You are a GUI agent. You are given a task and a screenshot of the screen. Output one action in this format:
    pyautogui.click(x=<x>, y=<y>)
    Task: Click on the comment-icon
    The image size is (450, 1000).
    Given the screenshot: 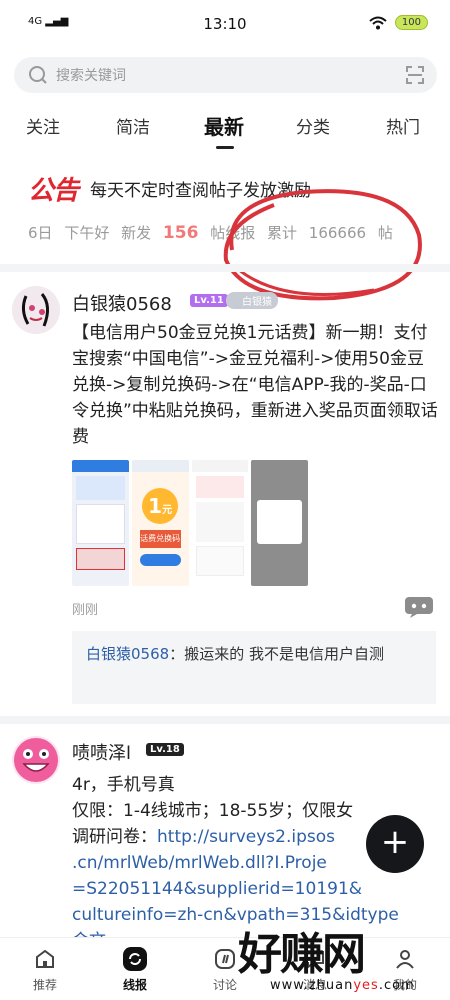 What is the action you would take?
    pyautogui.click(x=419, y=607)
    